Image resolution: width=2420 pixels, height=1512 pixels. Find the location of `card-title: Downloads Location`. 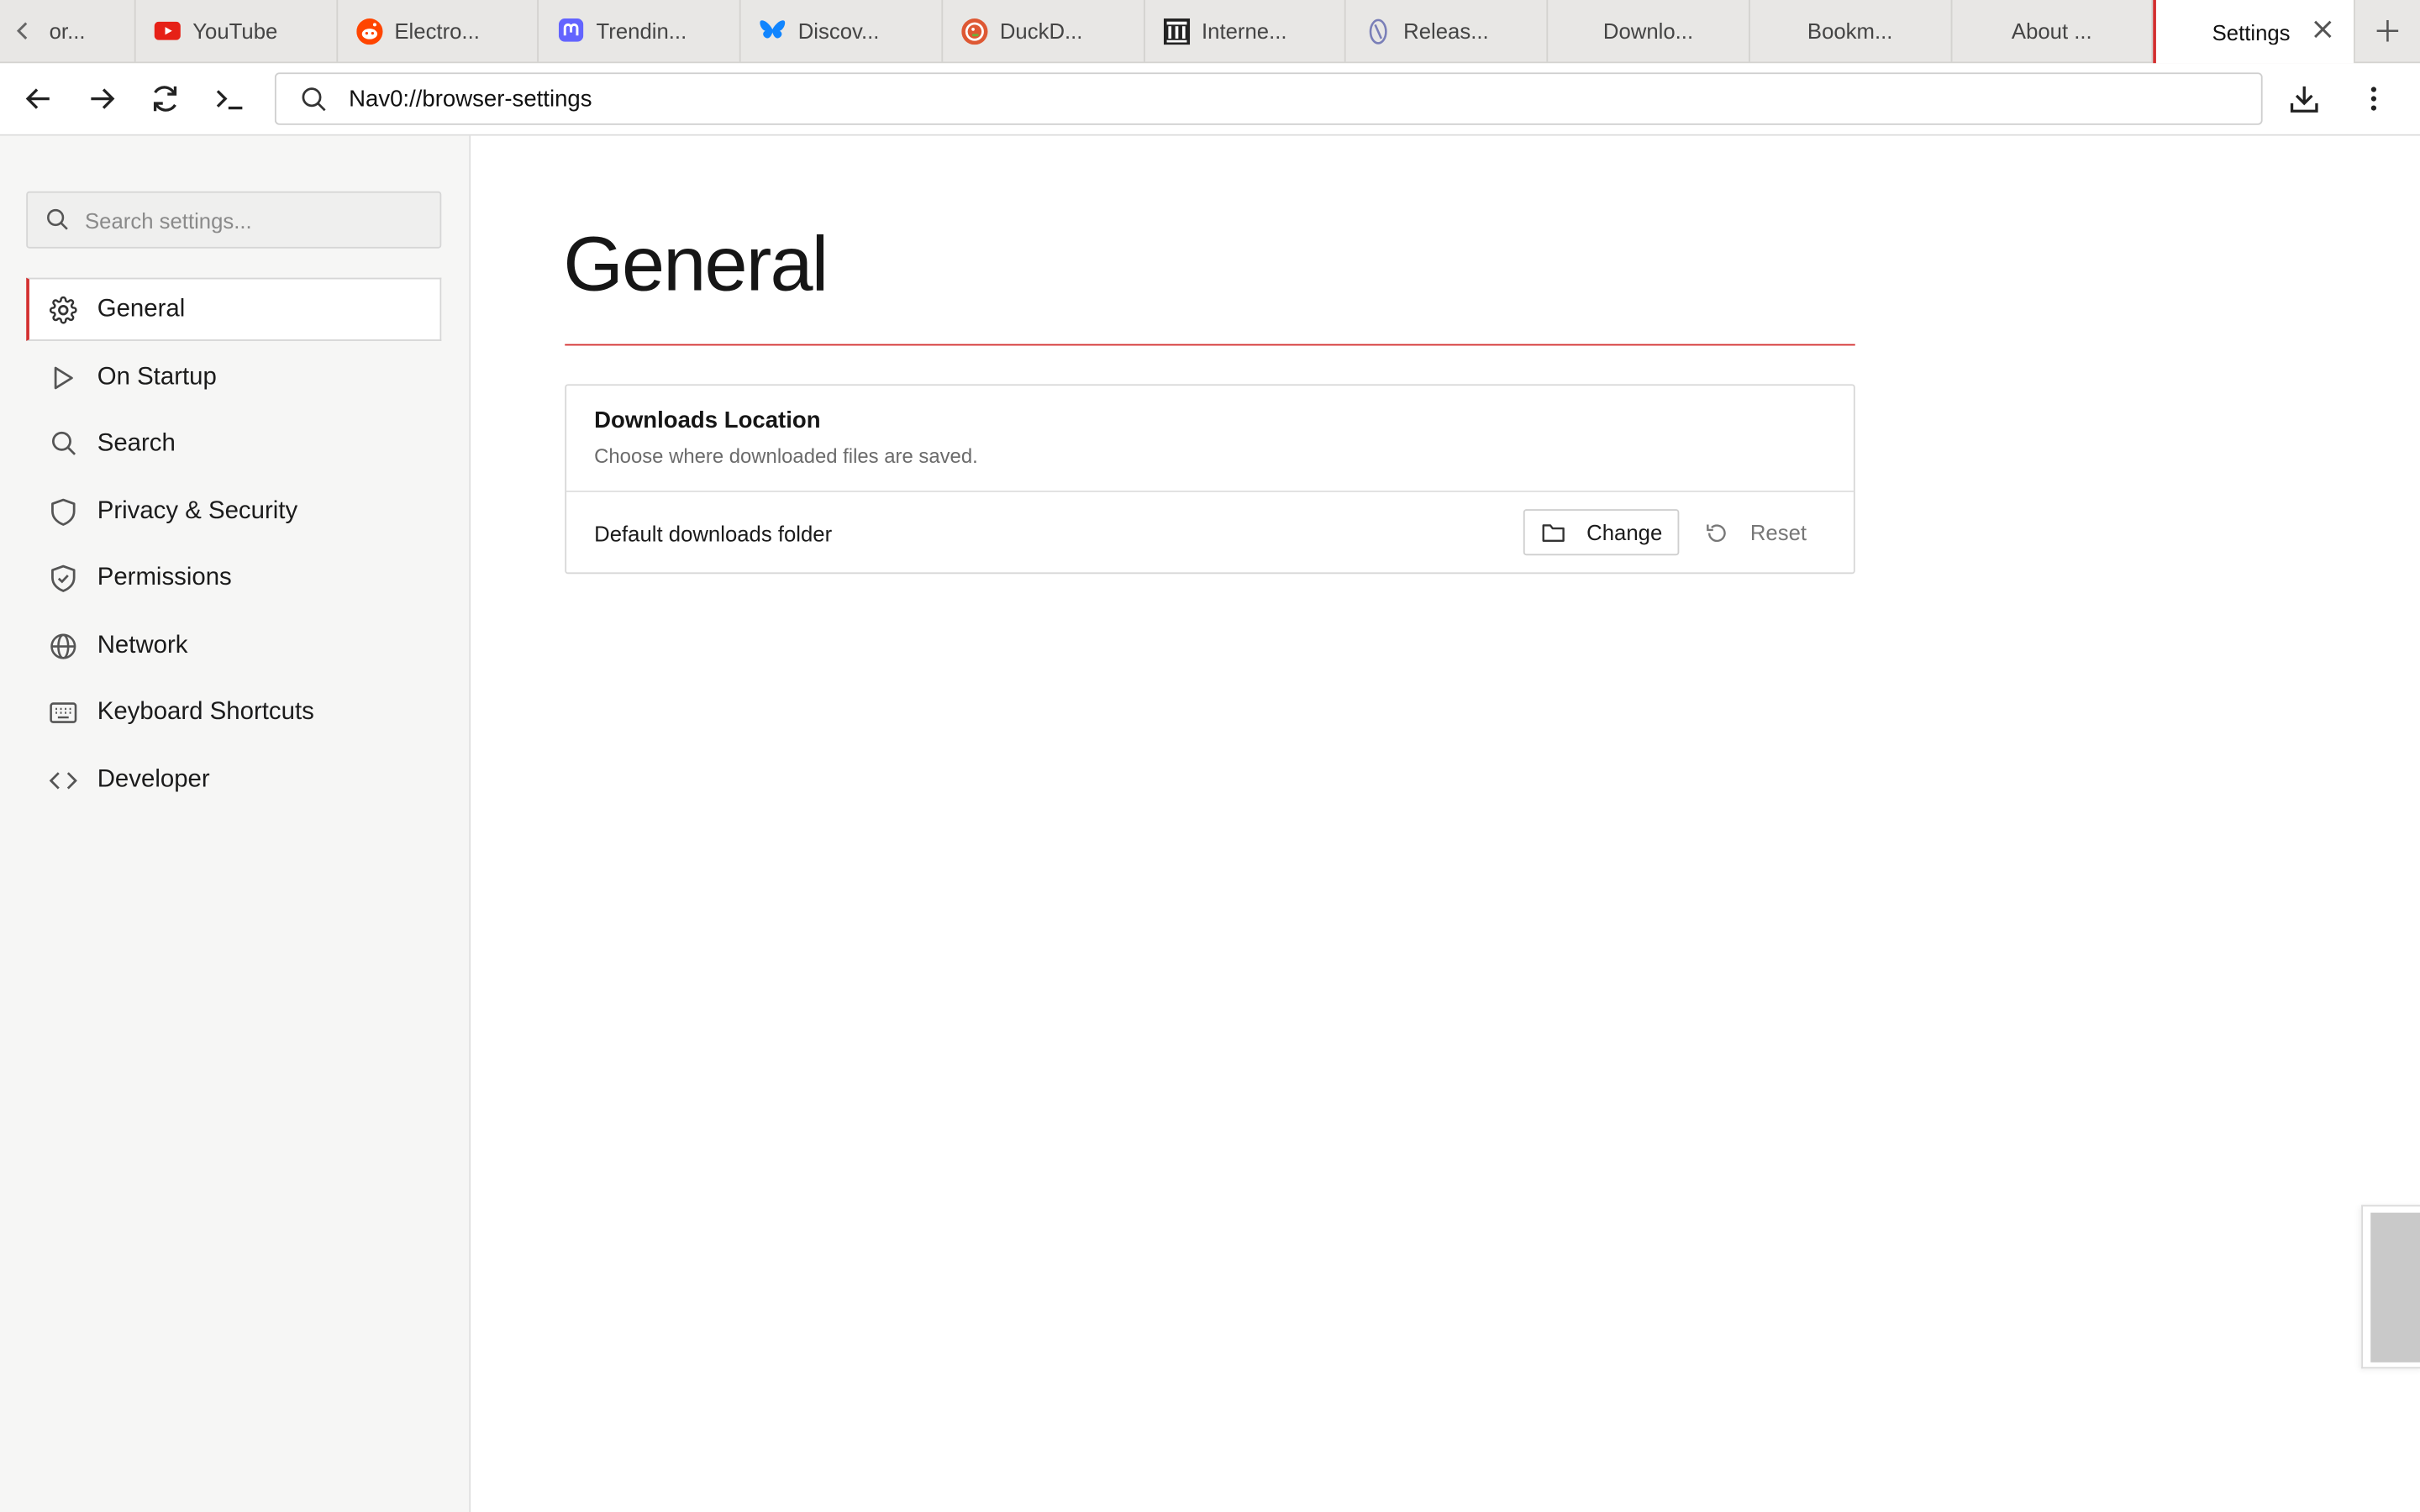

card-title: Downloads Location is located at coordinates (707, 420).